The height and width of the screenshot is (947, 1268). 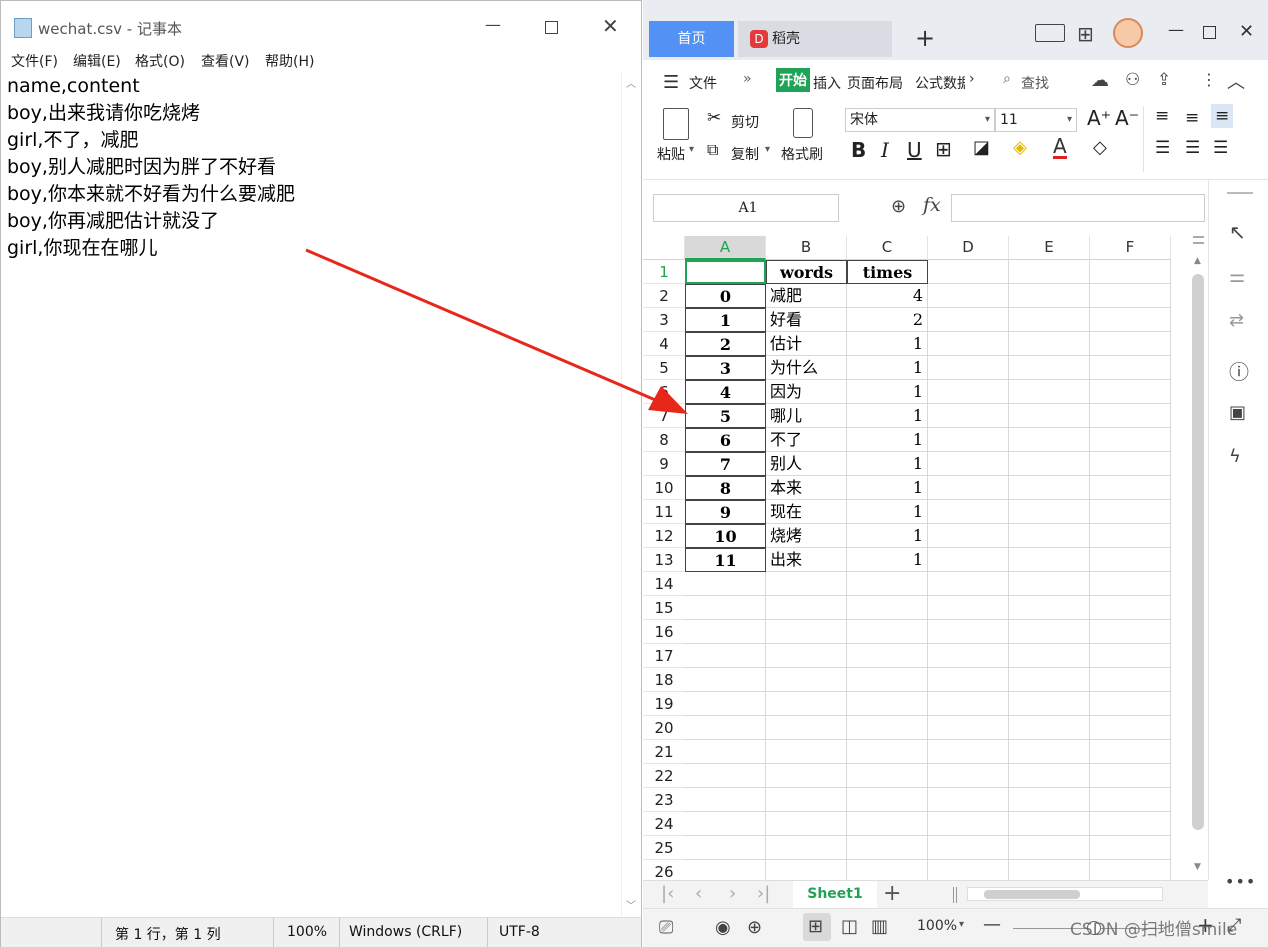 I want to click on watermark: CSDN @扫地僧smile, so click(x=1154, y=930).